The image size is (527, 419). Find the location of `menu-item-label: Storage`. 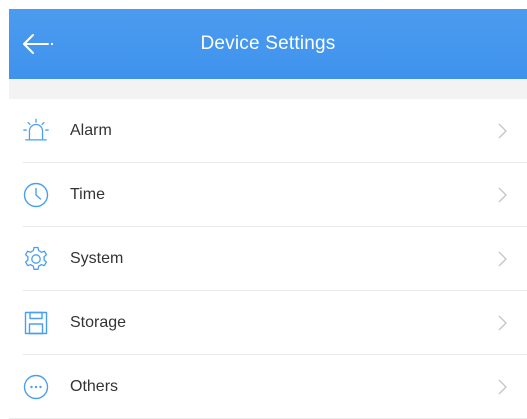

menu-item-label: Storage is located at coordinates (98, 322).